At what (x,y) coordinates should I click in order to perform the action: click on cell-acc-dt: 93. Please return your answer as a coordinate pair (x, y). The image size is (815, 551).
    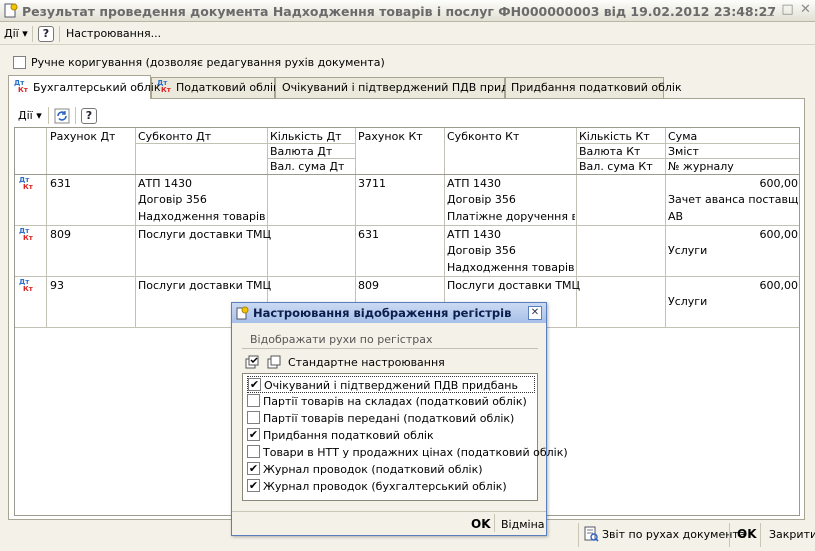
    Looking at the image, I should click on (57, 285).